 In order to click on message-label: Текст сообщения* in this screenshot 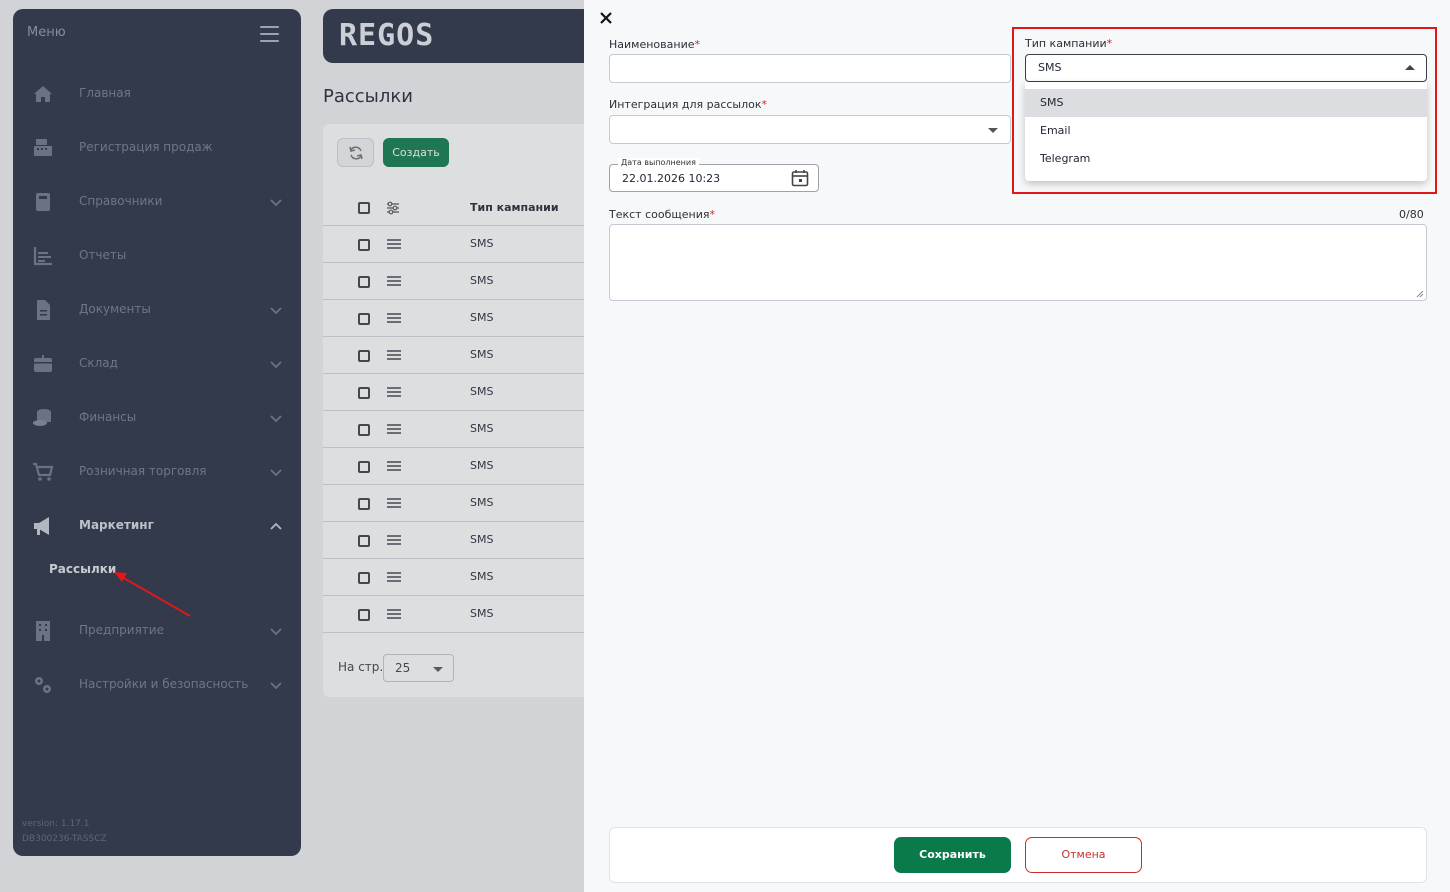, I will do `click(662, 214)`.